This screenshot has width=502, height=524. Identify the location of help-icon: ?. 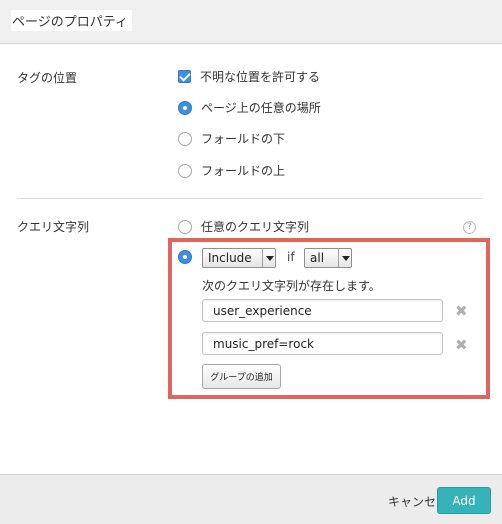
(469, 227).